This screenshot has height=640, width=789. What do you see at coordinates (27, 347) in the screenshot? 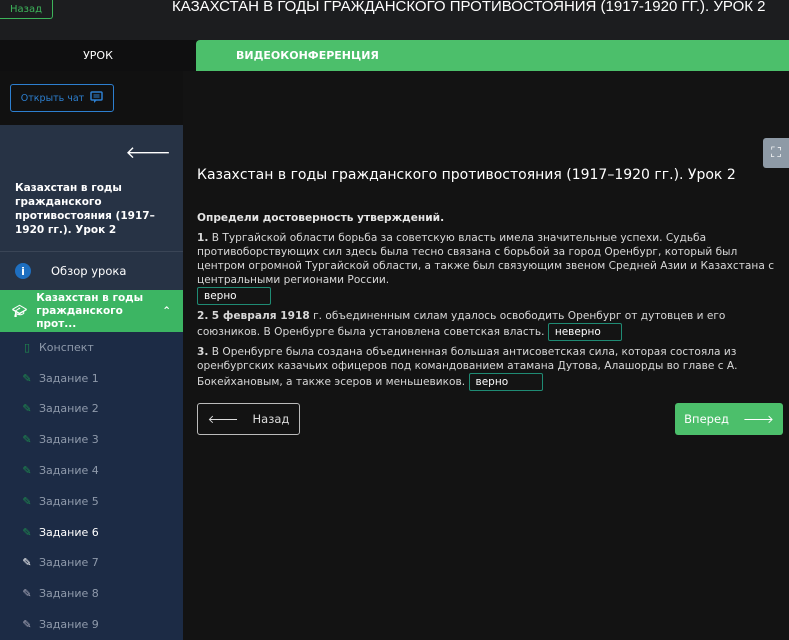
I see `book-icon: ▯` at bounding box center [27, 347].